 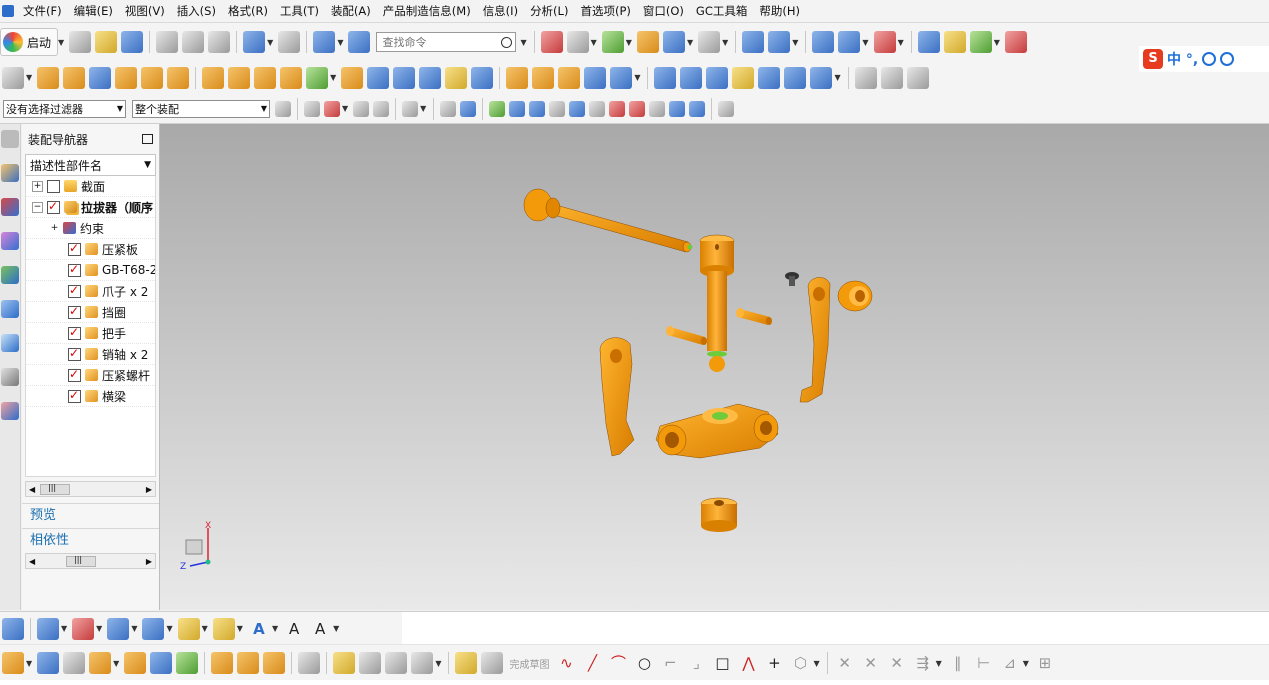 What do you see at coordinates (106, 42) in the screenshot?
I see `open-folder-icon` at bounding box center [106, 42].